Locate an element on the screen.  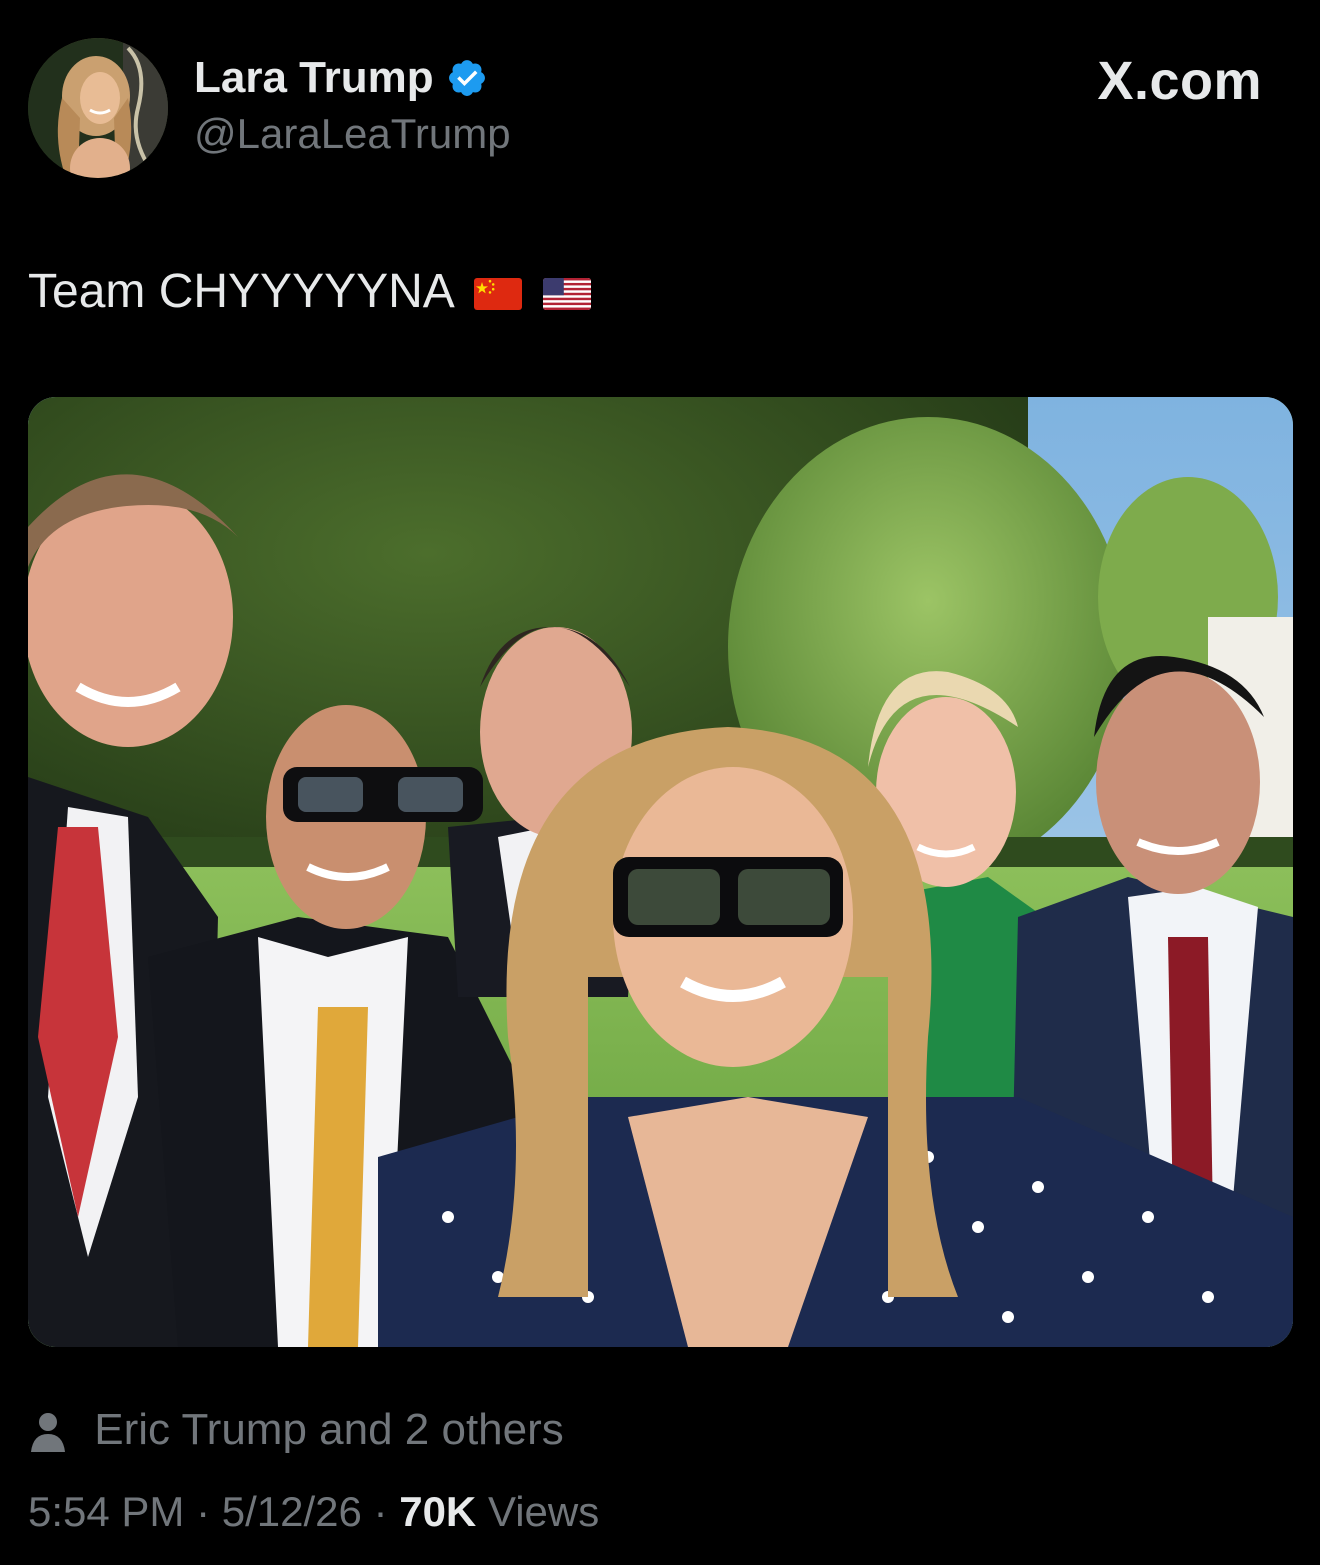
tweet-date: 5/12/26 is located at coordinates (292, 1511).